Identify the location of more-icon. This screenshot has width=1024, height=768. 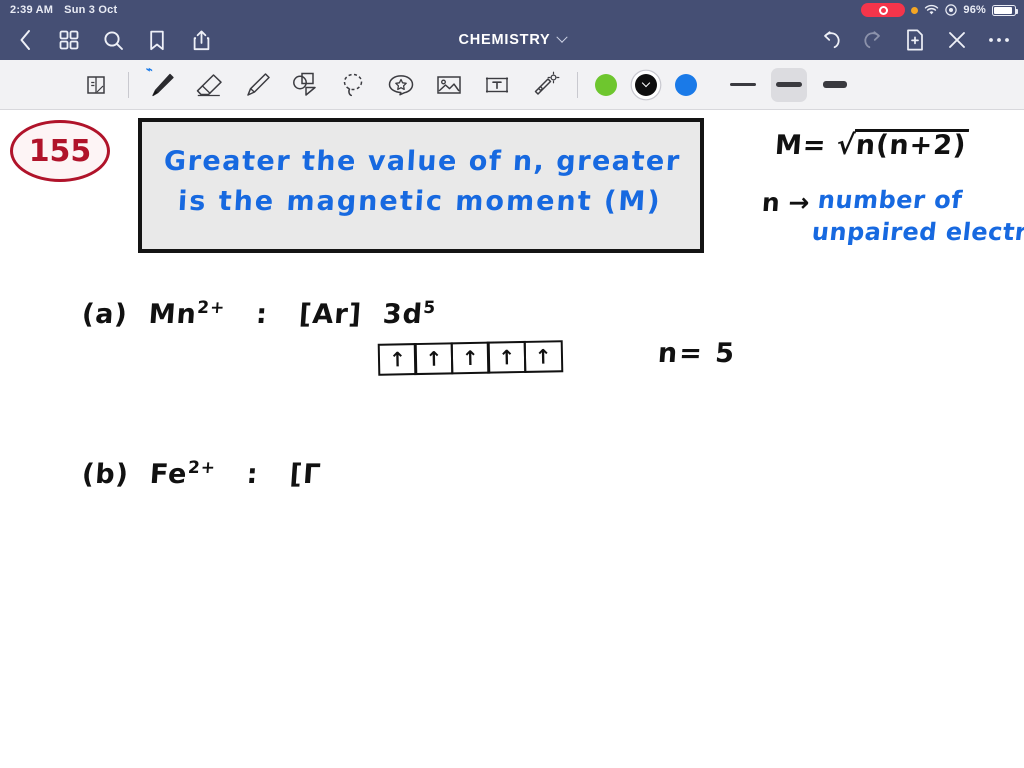
(999, 40).